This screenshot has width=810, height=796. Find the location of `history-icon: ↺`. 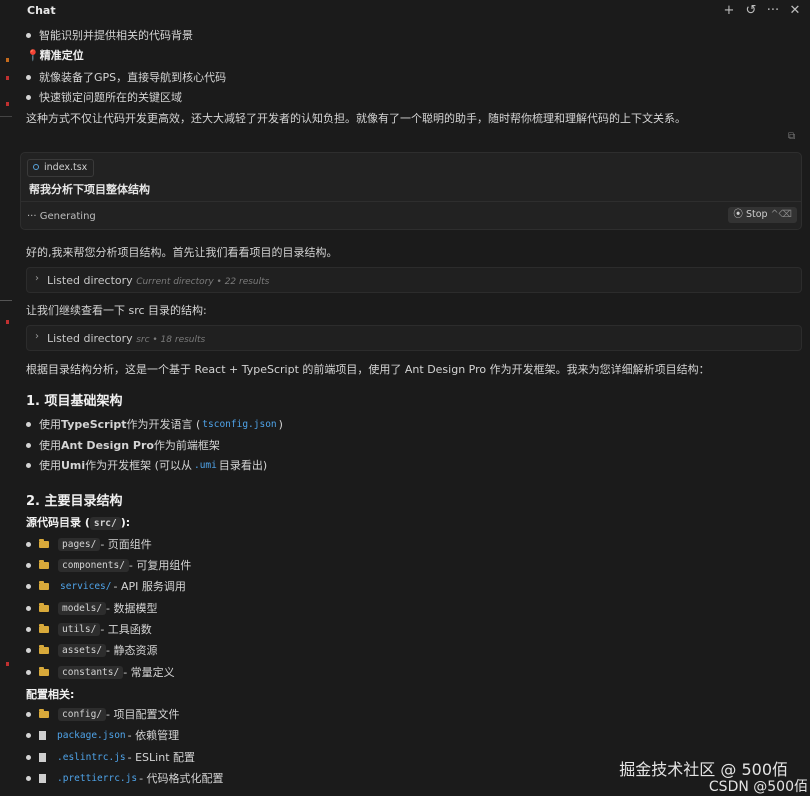

history-icon: ↺ is located at coordinates (751, 10).